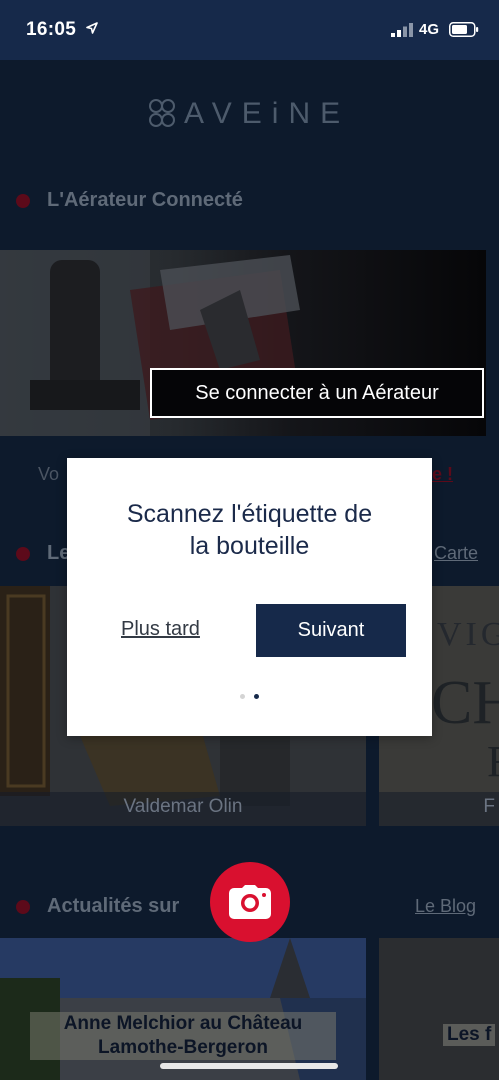  I want to click on camera-icon, so click(250, 902).